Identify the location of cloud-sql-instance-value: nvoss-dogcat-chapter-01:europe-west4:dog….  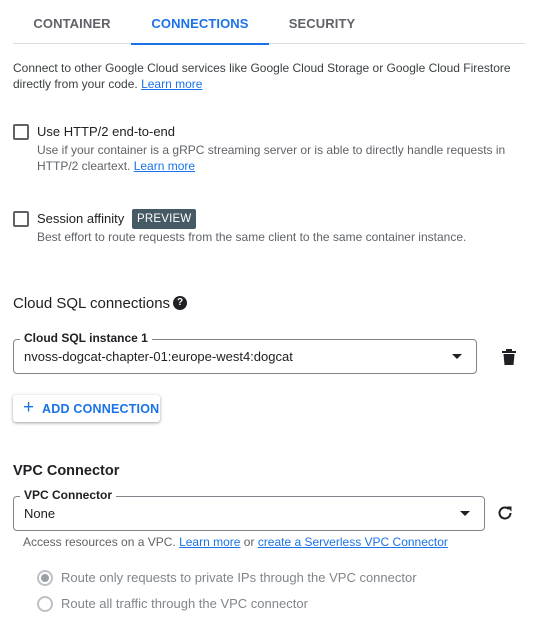
(158, 356).